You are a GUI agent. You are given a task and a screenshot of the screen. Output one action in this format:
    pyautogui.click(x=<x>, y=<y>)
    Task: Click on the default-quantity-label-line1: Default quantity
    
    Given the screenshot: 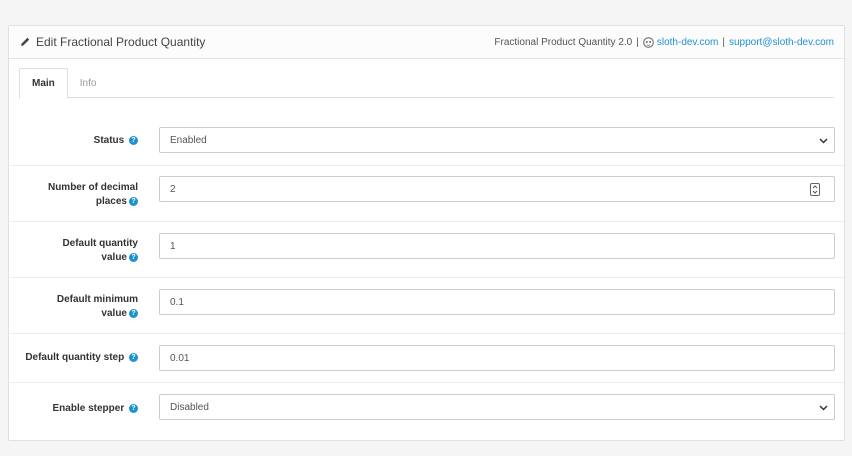 What is the action you would take?
    pyautogui.click(x=100, y=243)
    